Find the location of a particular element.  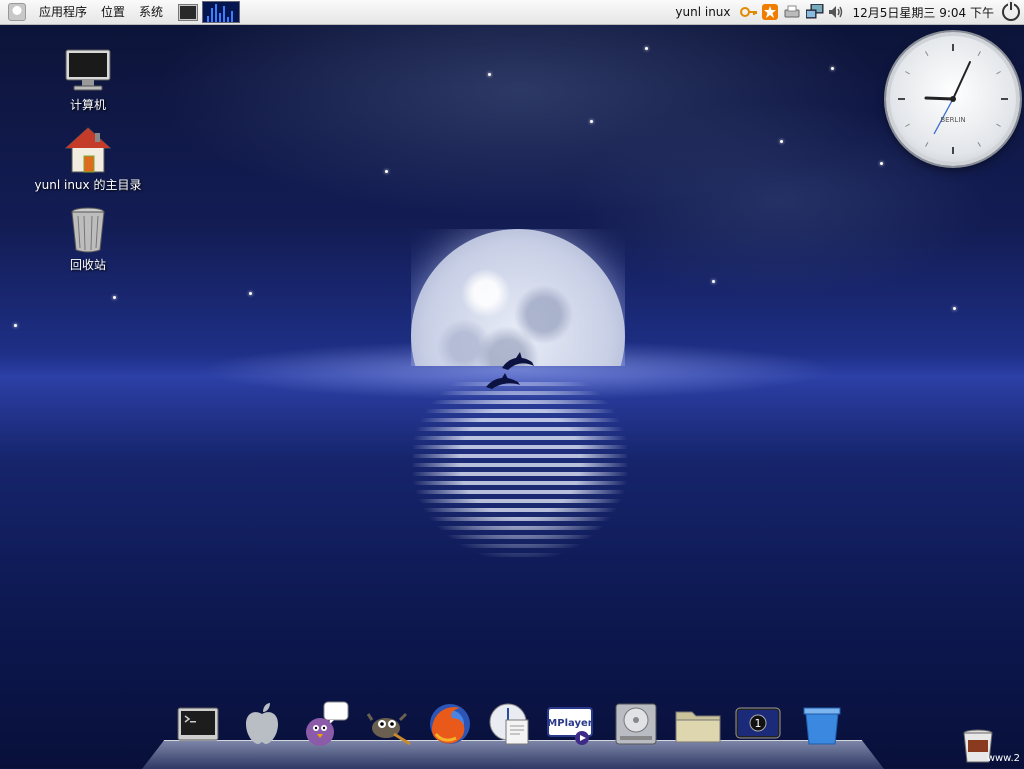

computer-icon is located at coordinates (88, 70).